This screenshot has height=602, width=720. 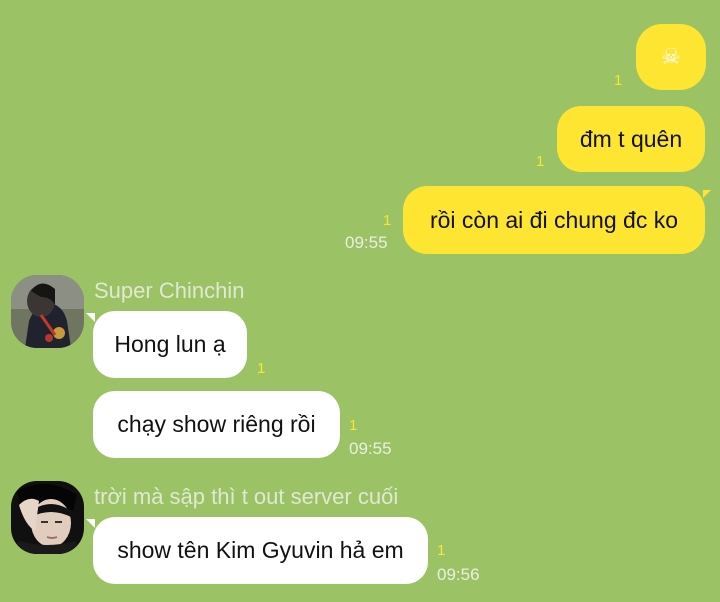 I want to click on outgoing-message-skull: ☠, so click(x=671, y=57).